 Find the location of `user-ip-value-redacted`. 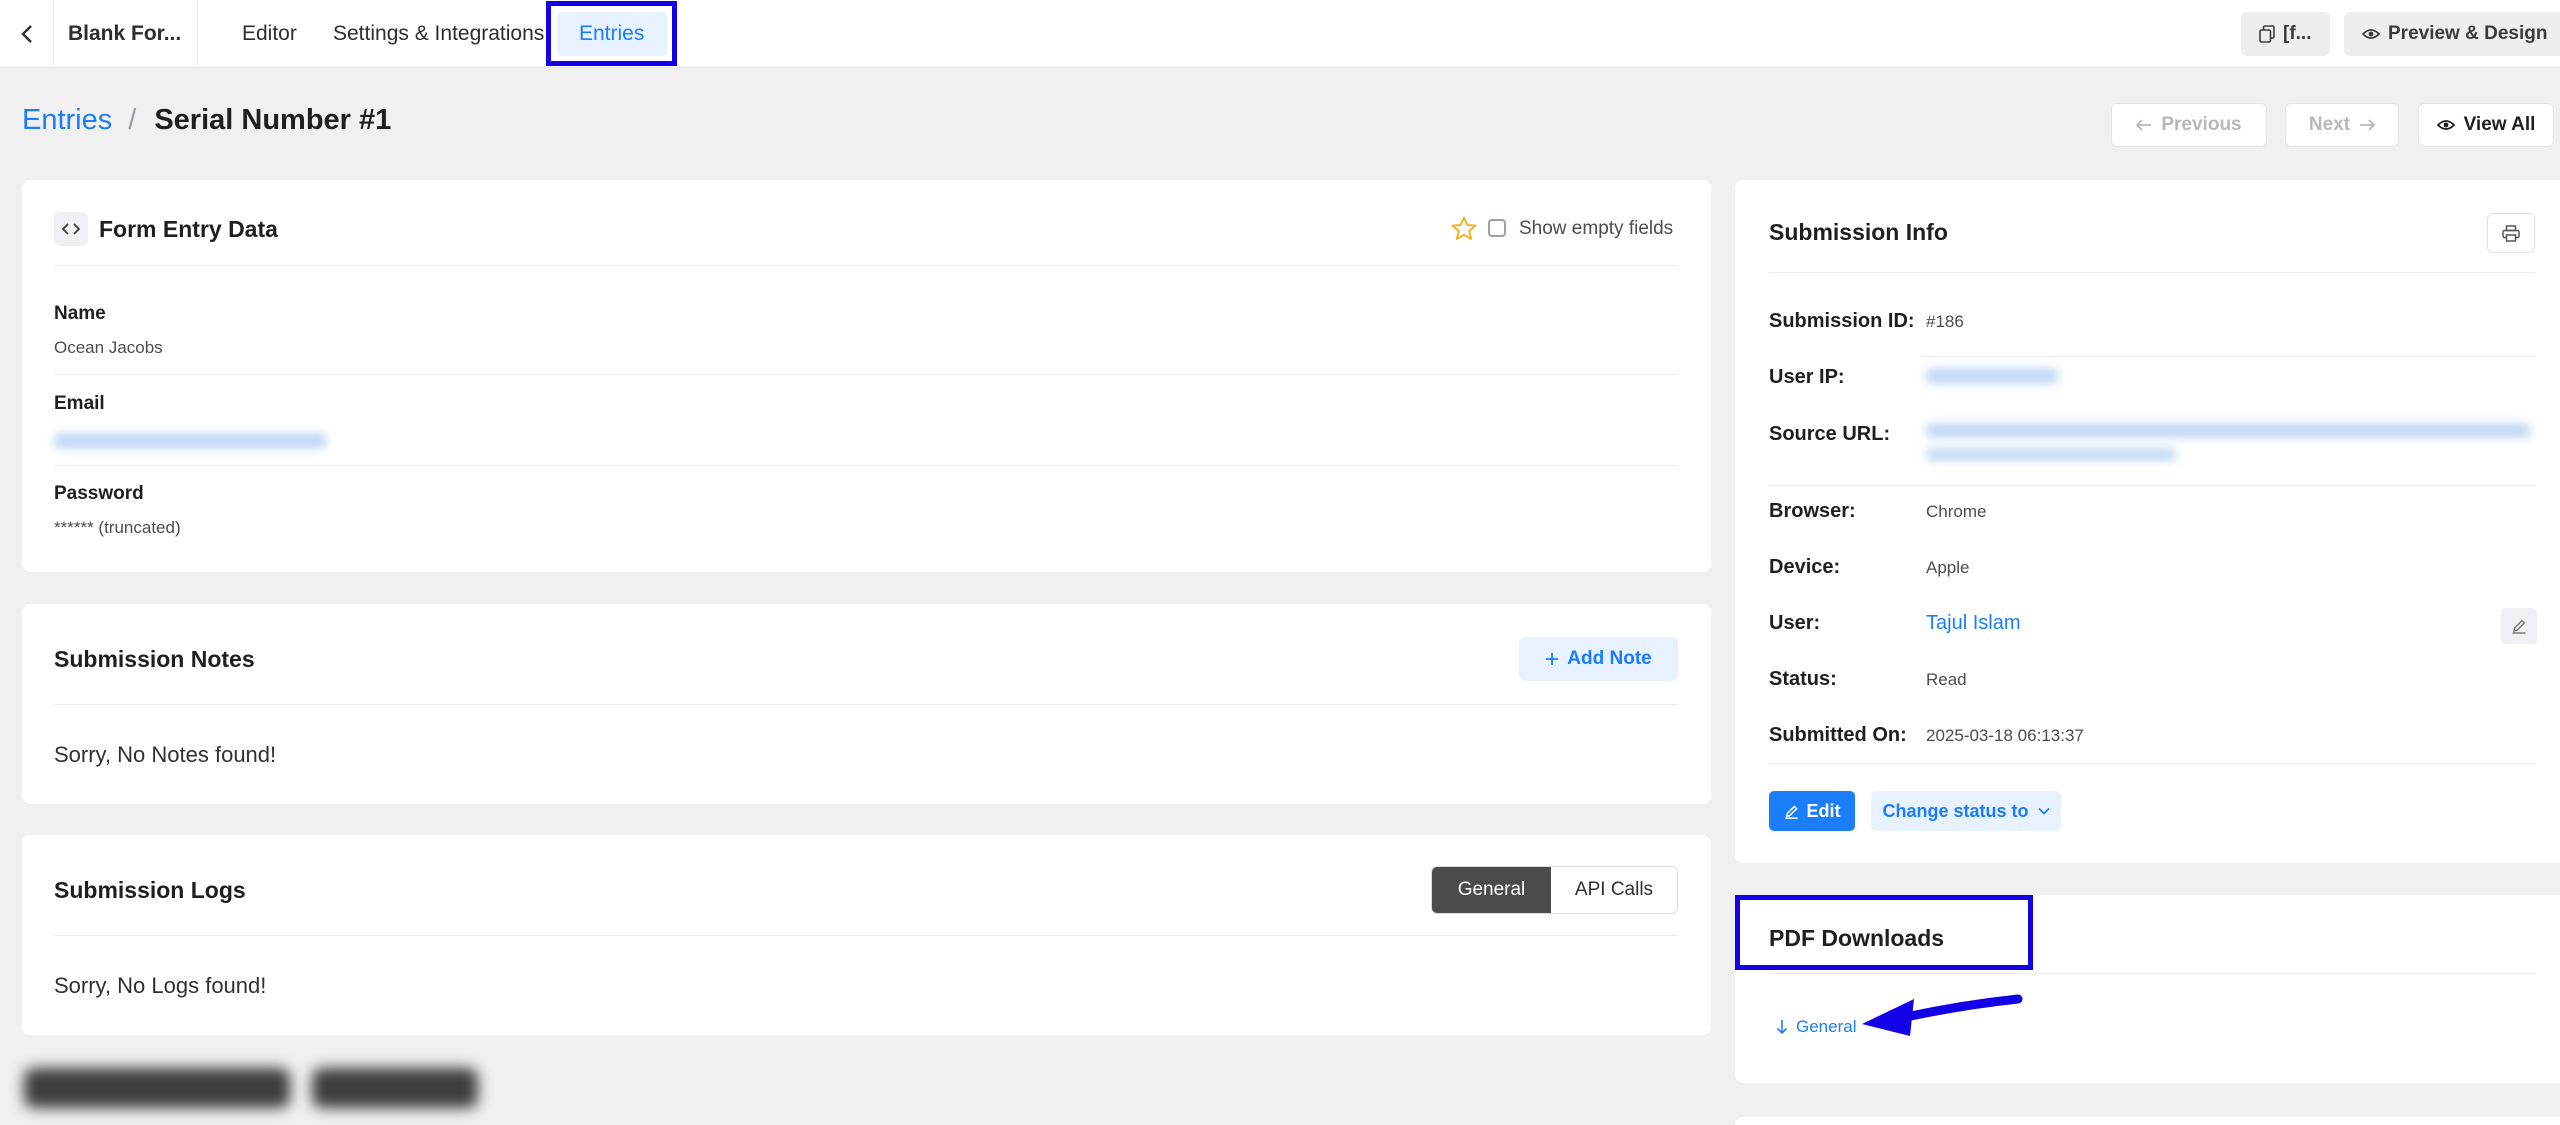

user-ip-value-redacted is located at coordinates (1992, 376).